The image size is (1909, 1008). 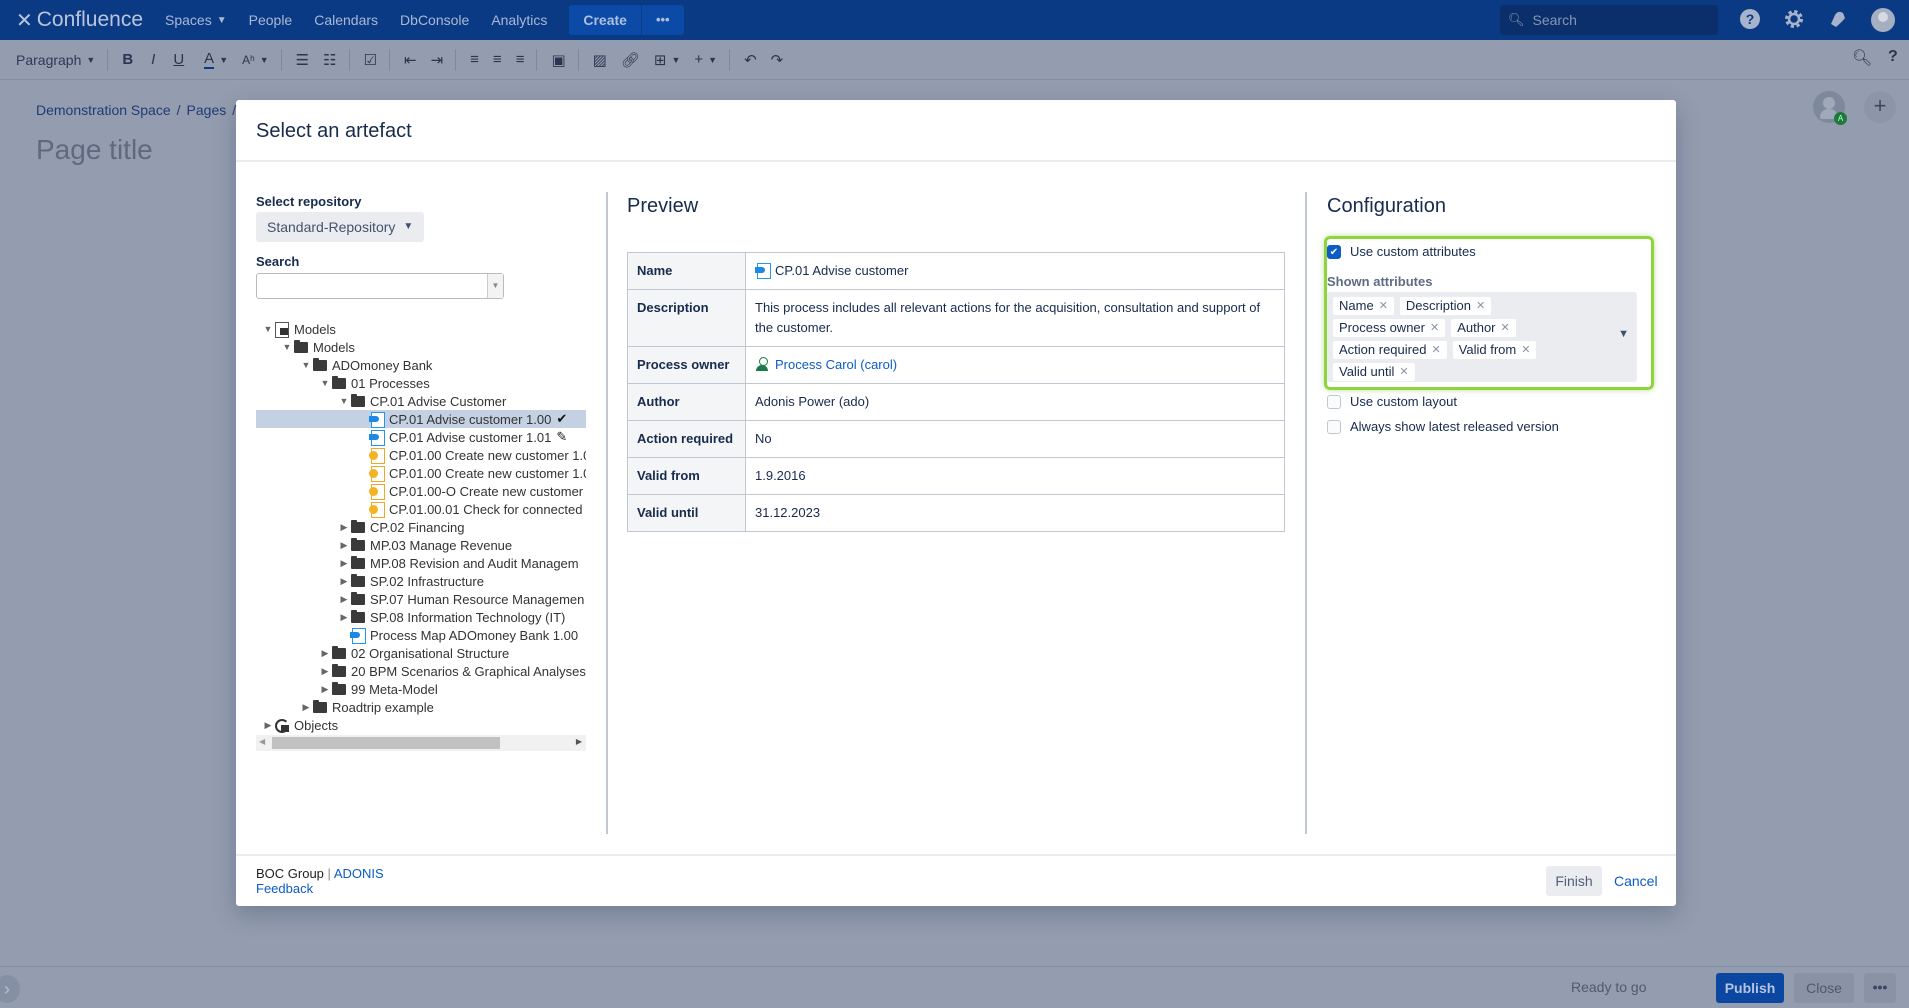 I want to click on image-icon: ▨, so click(x=600, y=60).